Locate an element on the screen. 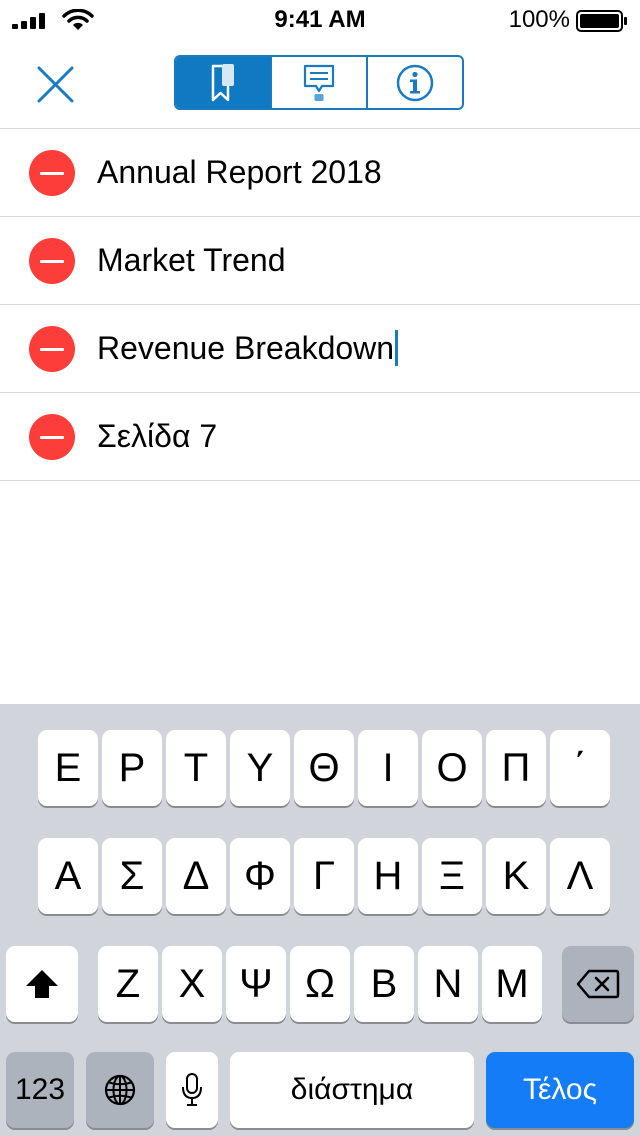 The height and width of the screenshot is (1136, 640). bookmark-icon is located at coordinates (222, 82).